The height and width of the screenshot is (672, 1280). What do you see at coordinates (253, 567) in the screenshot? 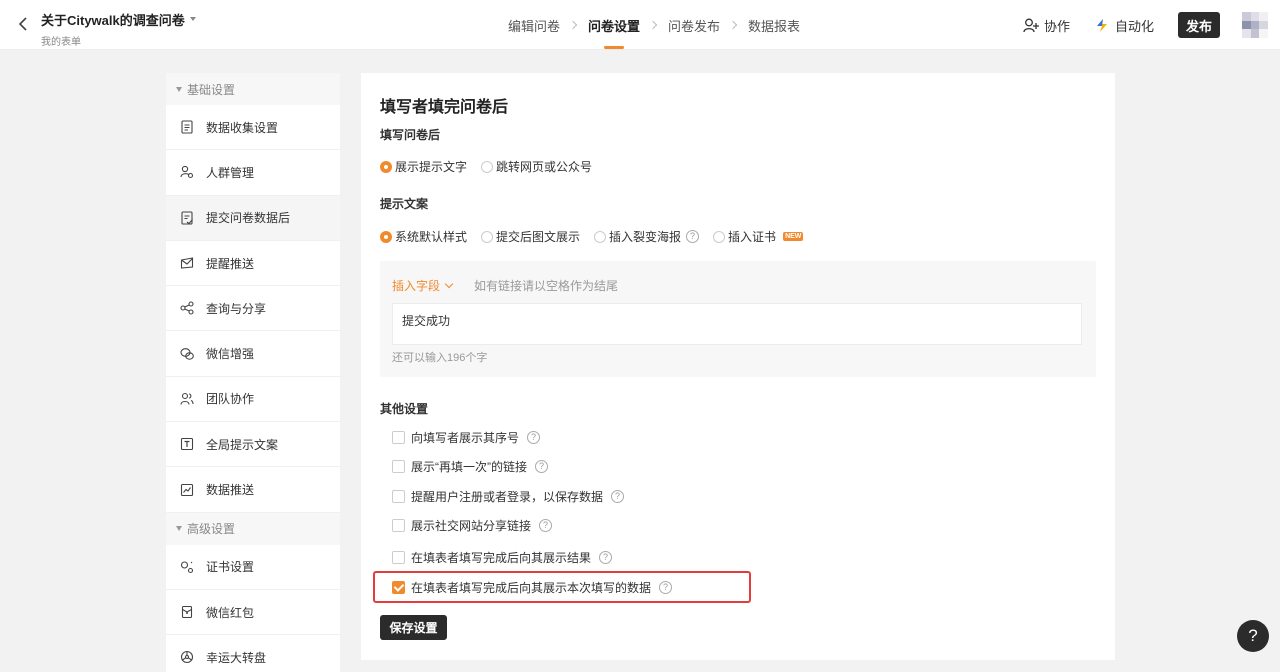
I see `sidebar-item-certificate: 证书设置` at bounding box center [253, 567].